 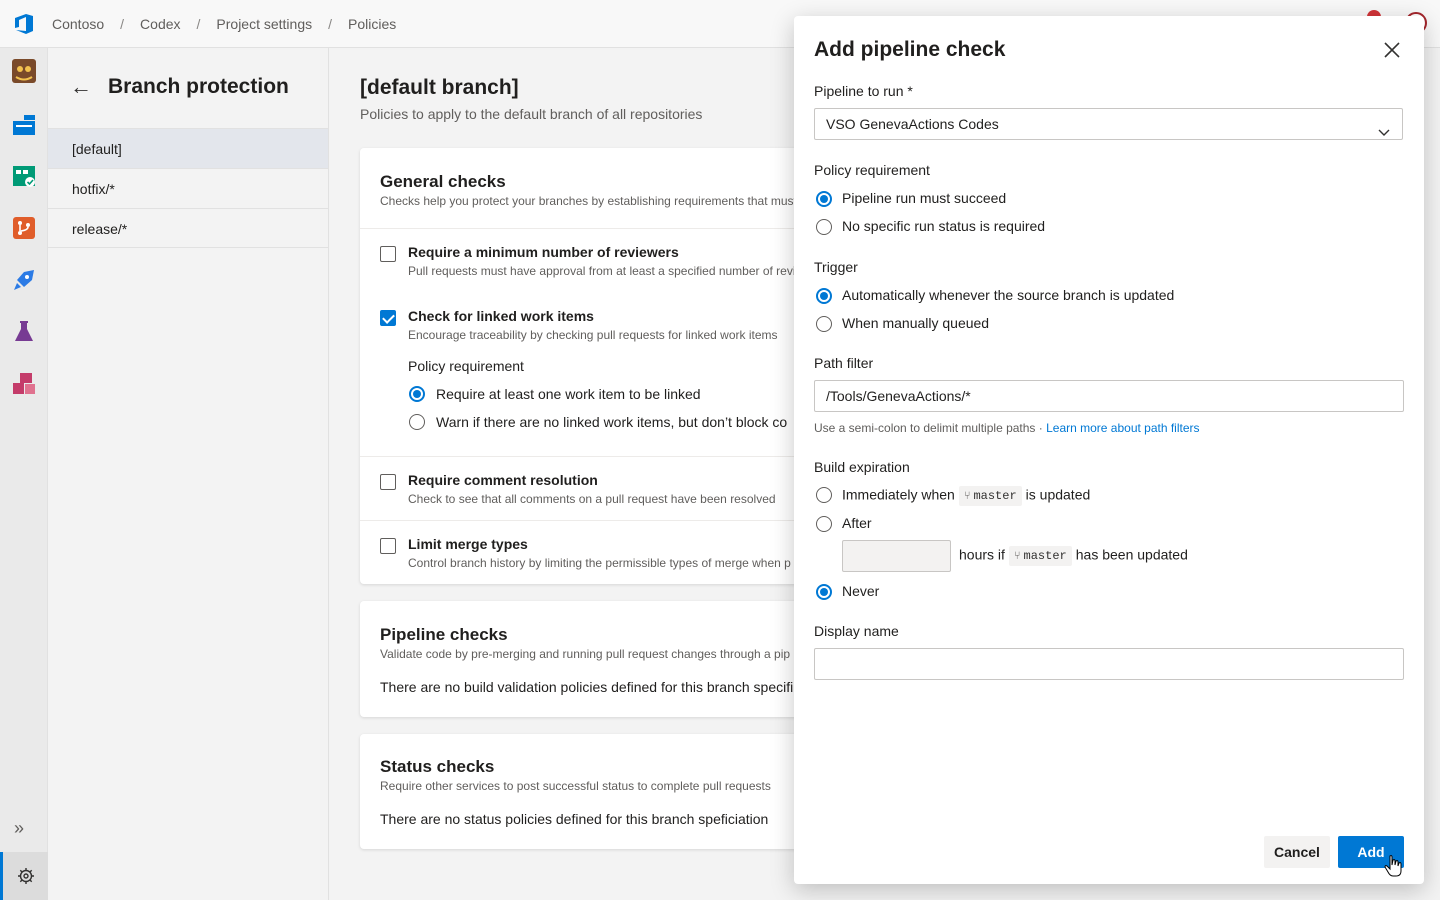 What do you see at coordinates (1122, 428) in the screenshot?
I see `path-filters-learn-more-link: Learn more about path filters` at bounding box center [1122, 428].